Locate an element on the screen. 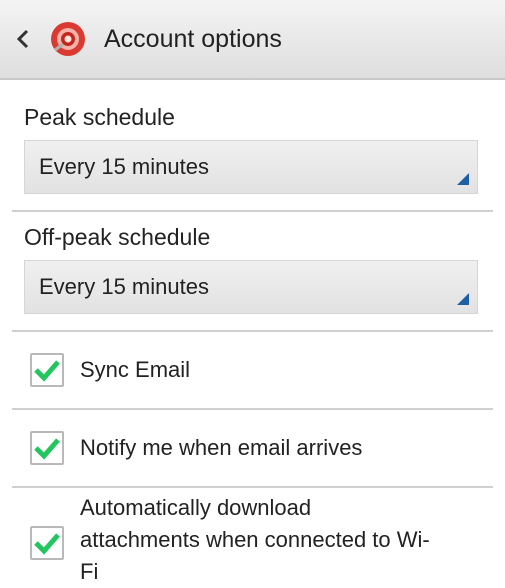 The image size is (505, 588). offpeak-schedule-dropdown: Every 15 minutes is located at coordinates (251, 287).